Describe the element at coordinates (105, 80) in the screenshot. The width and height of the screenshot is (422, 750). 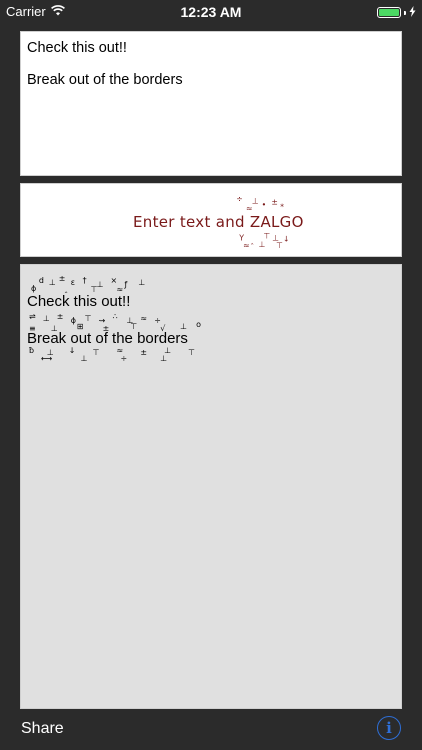
I see `input-line-2: Break out of the borders` at that location.